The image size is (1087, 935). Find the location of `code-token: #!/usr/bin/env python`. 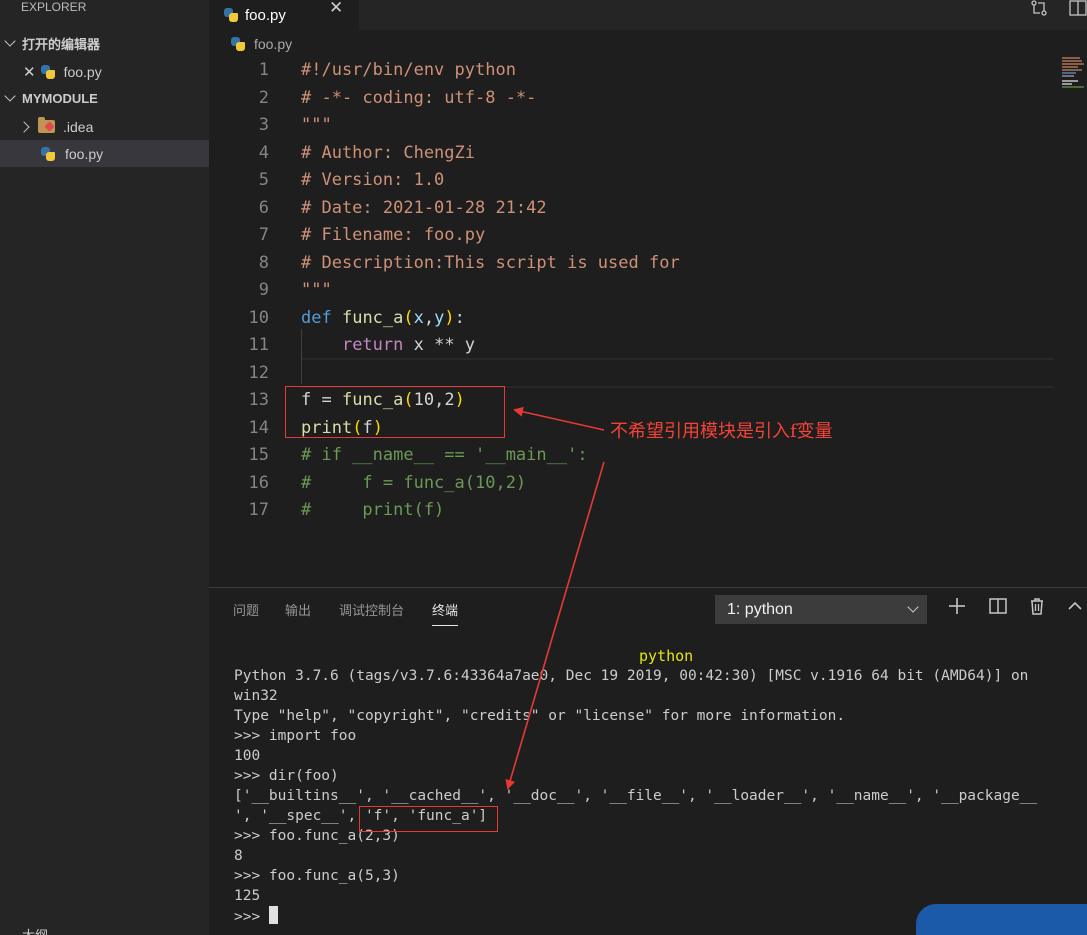

code-token: #!/usr/bin/env python is located at coordinates (408, 70).